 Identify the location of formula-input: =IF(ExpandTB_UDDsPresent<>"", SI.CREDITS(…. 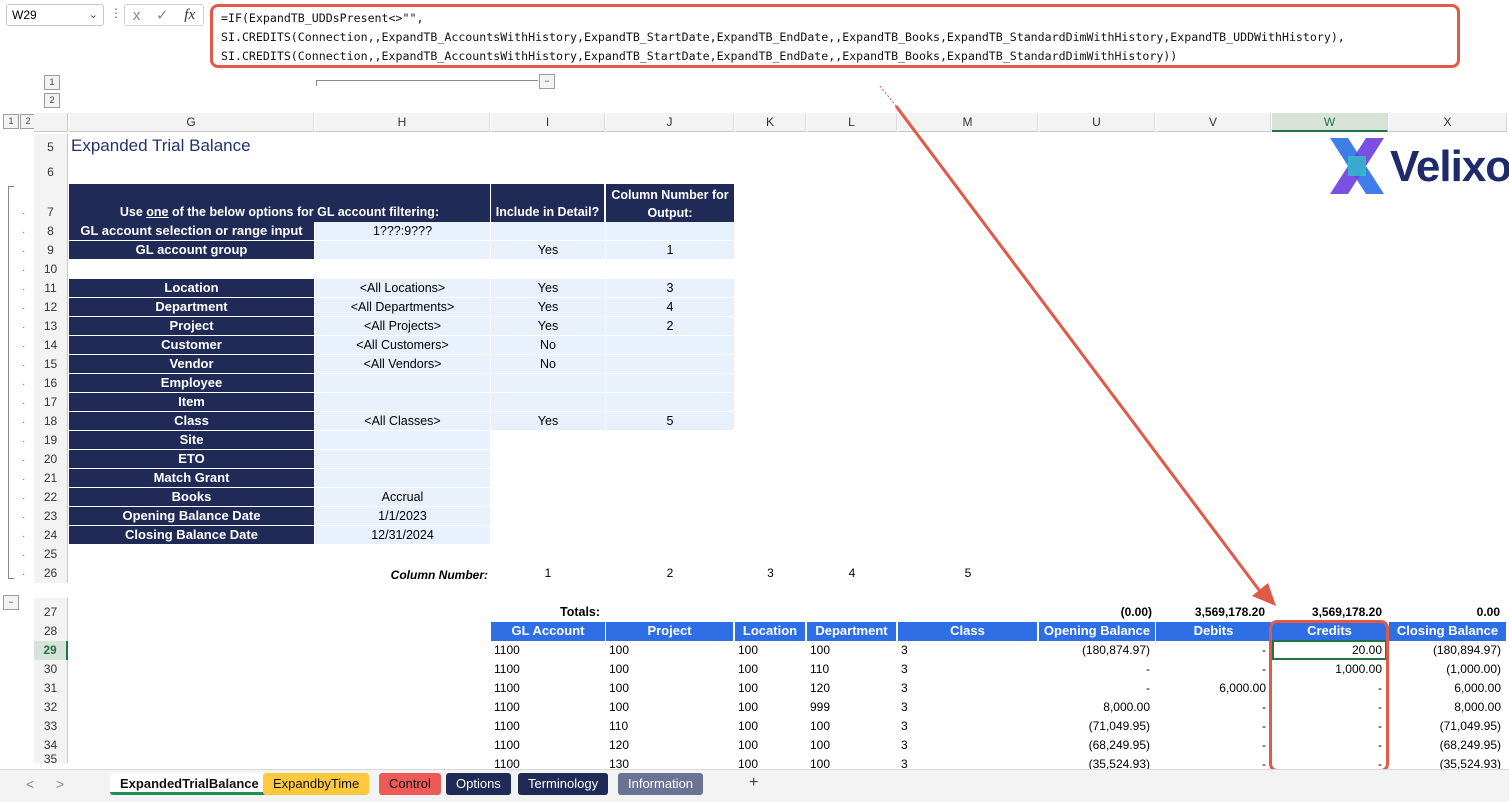
(835, 36).